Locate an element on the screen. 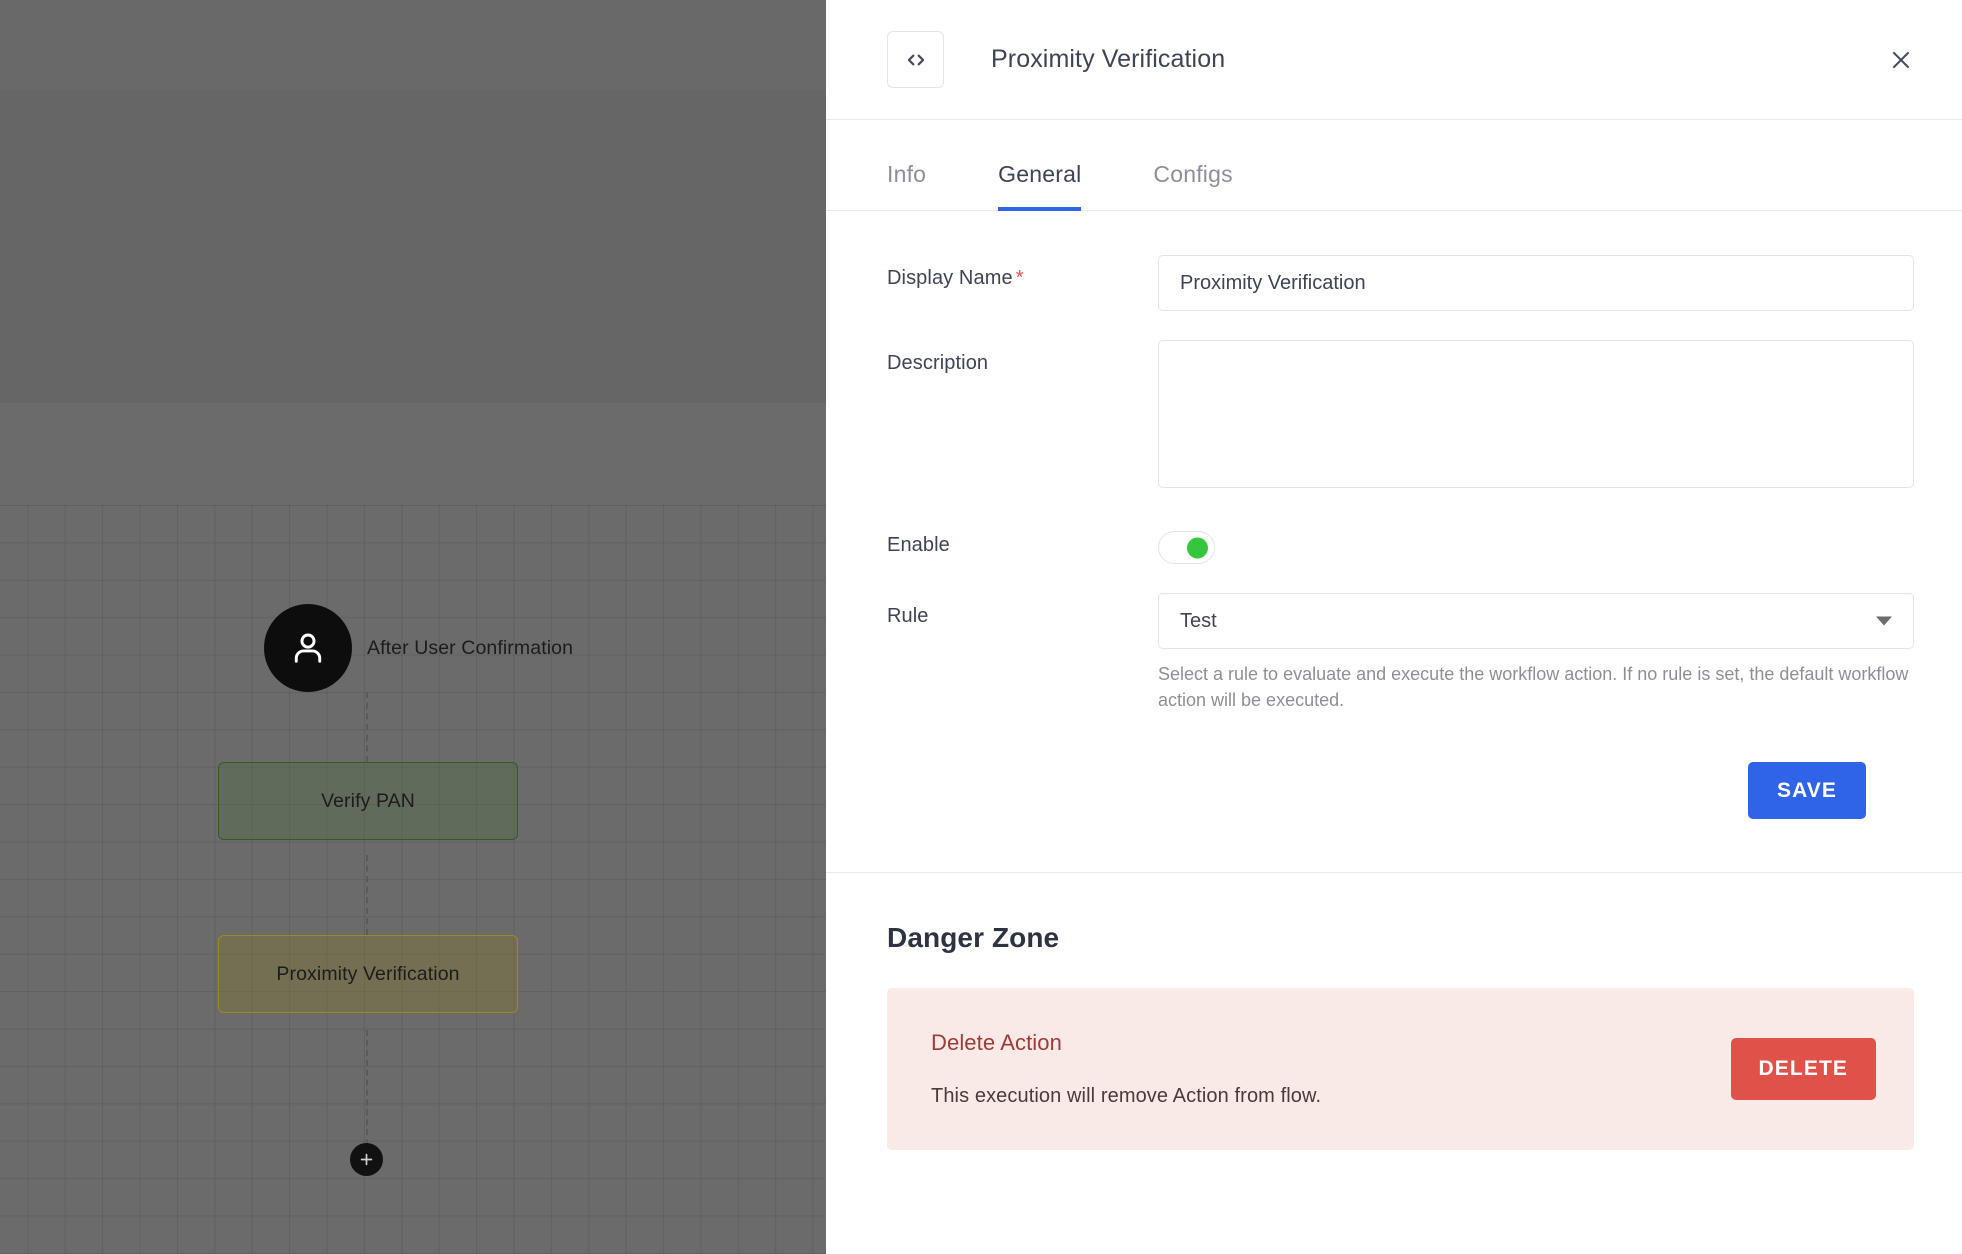 Image resolution: width=1962 pixels, height=1254 pixels. flow-node-label: Proximity Verification is located at coordinates (368, 973).